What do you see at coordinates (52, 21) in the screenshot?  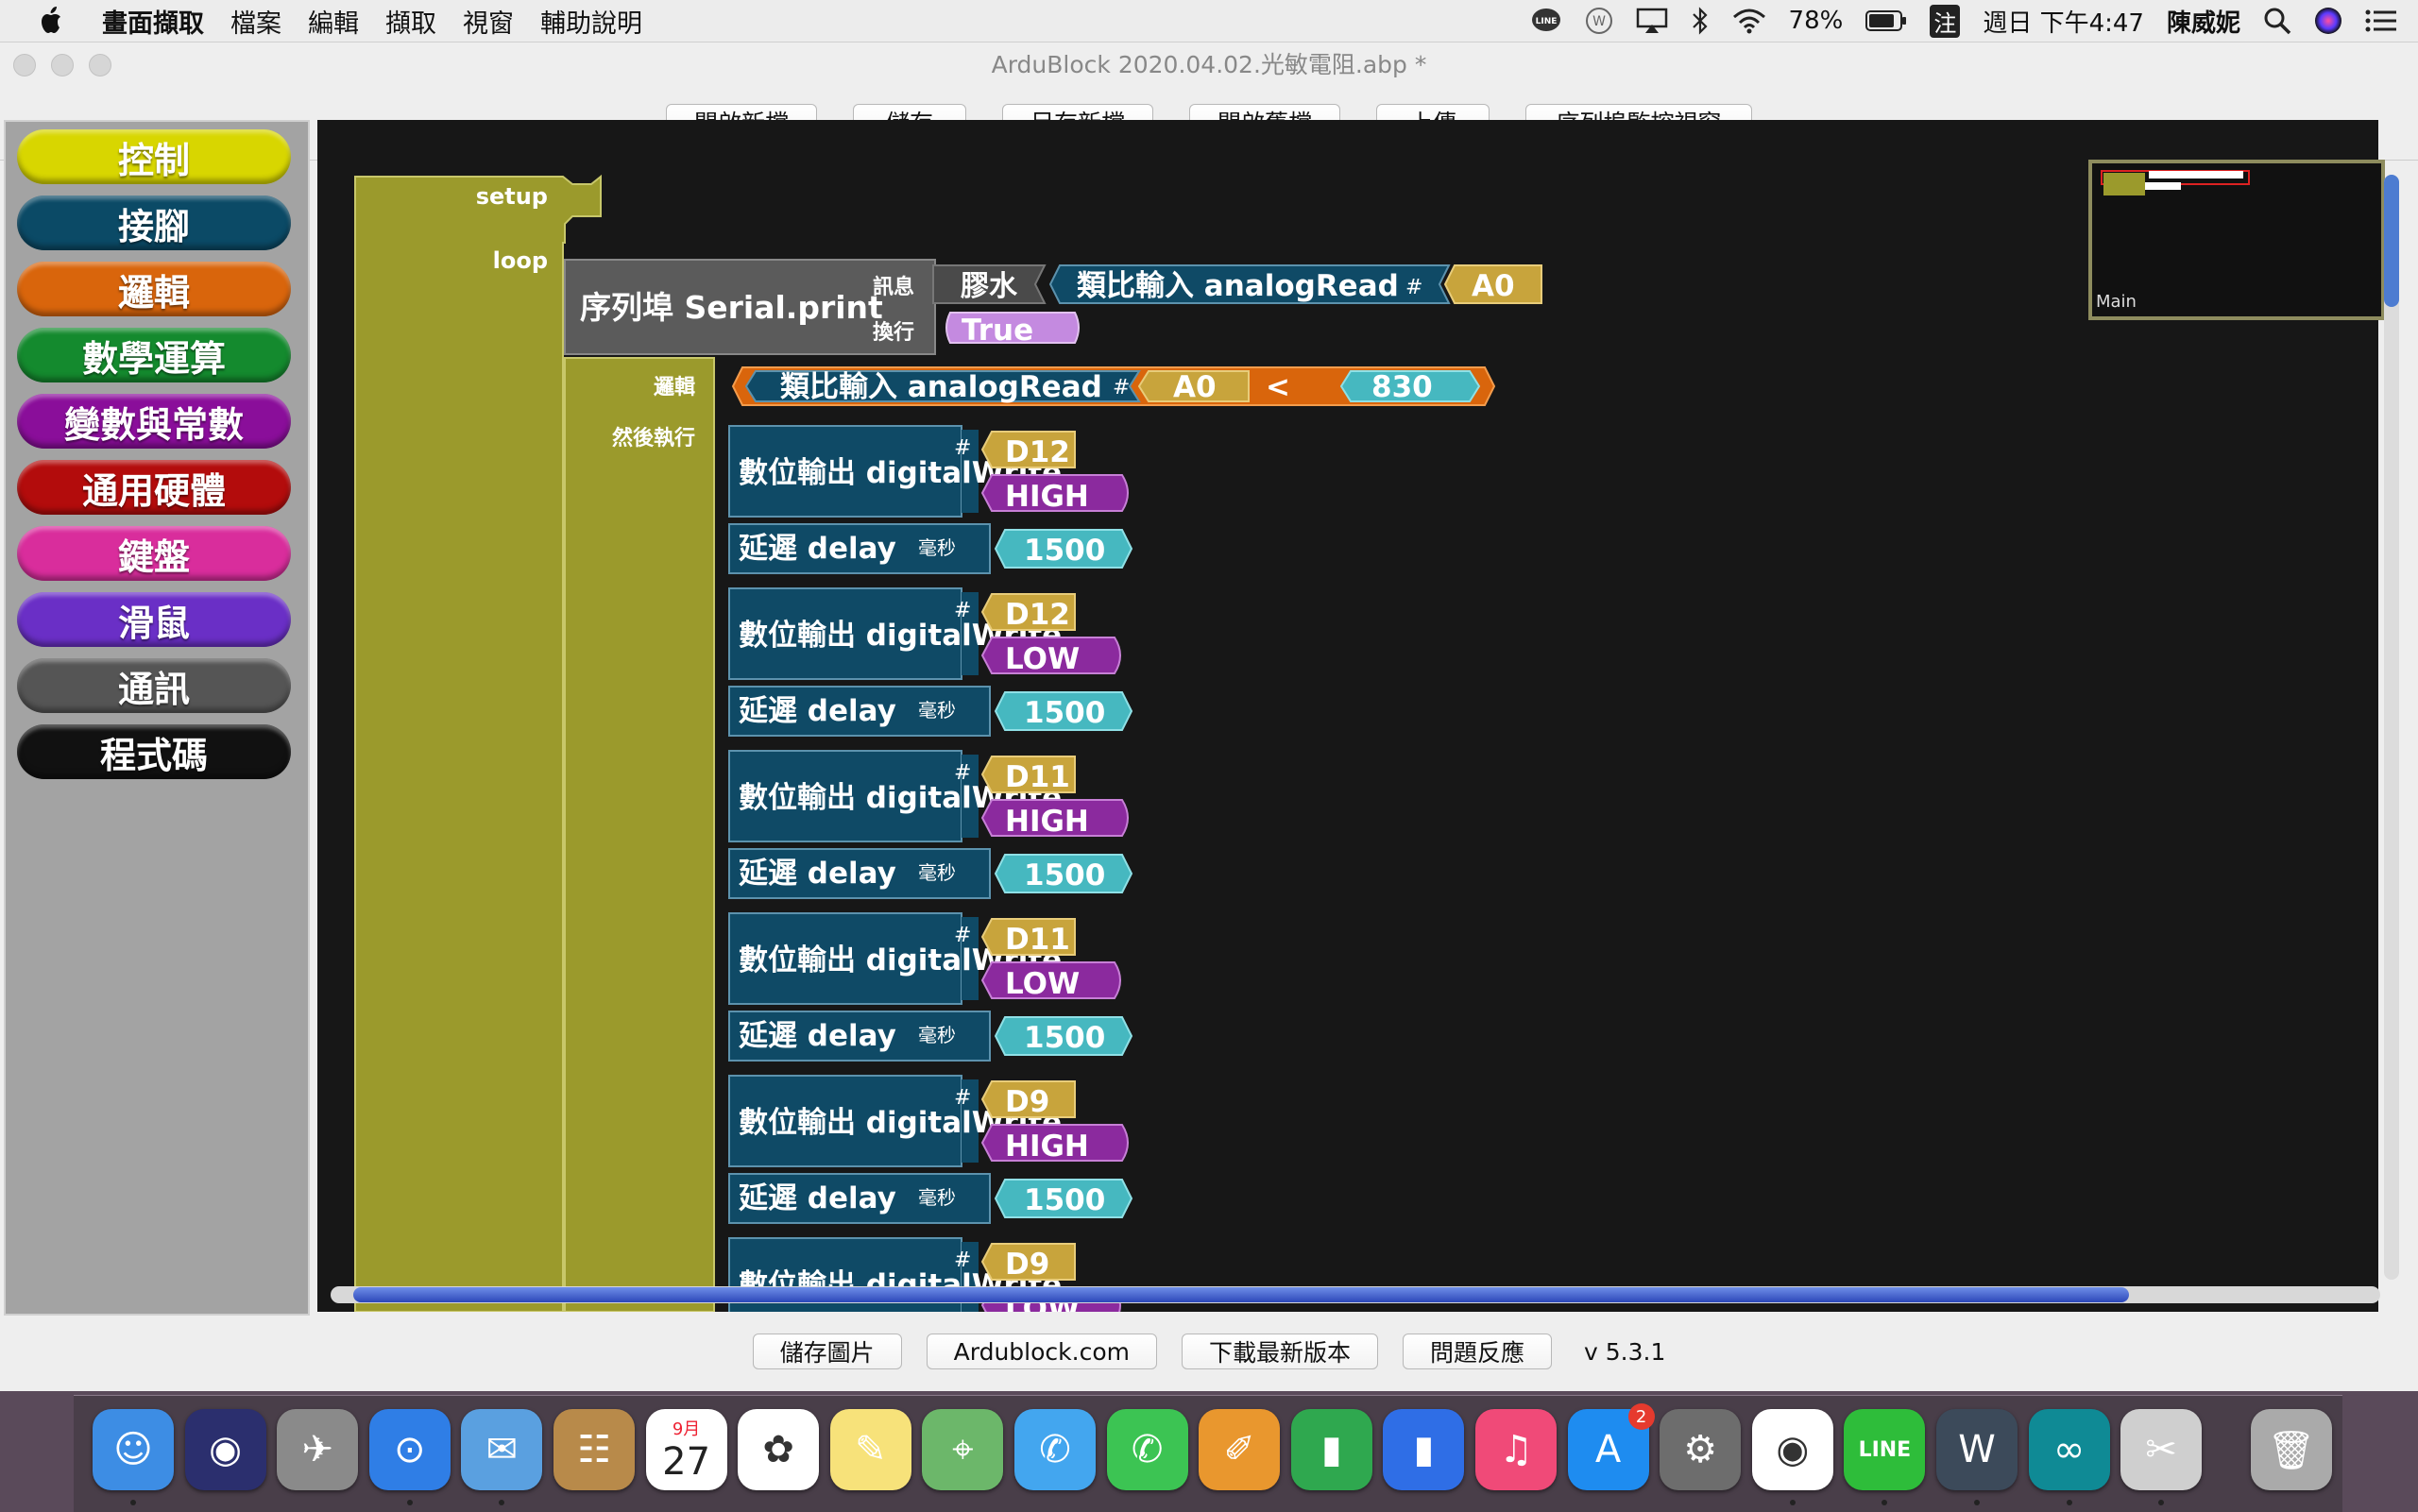 I see `apple-menu-icon` at bounding box center [52, 21].